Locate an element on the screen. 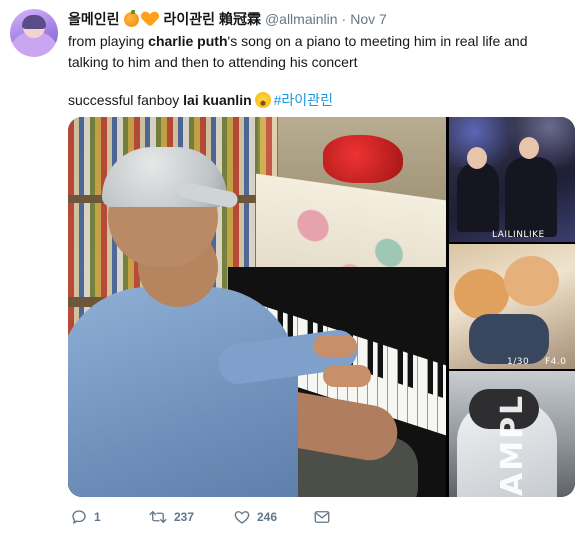  retweet-button: 237 is located at coordinates (171, 517).